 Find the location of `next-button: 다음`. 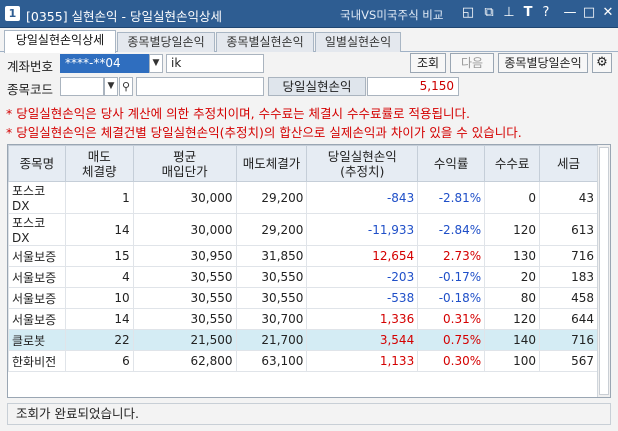

next-button: 다음 is located at coordinates (472, 63).